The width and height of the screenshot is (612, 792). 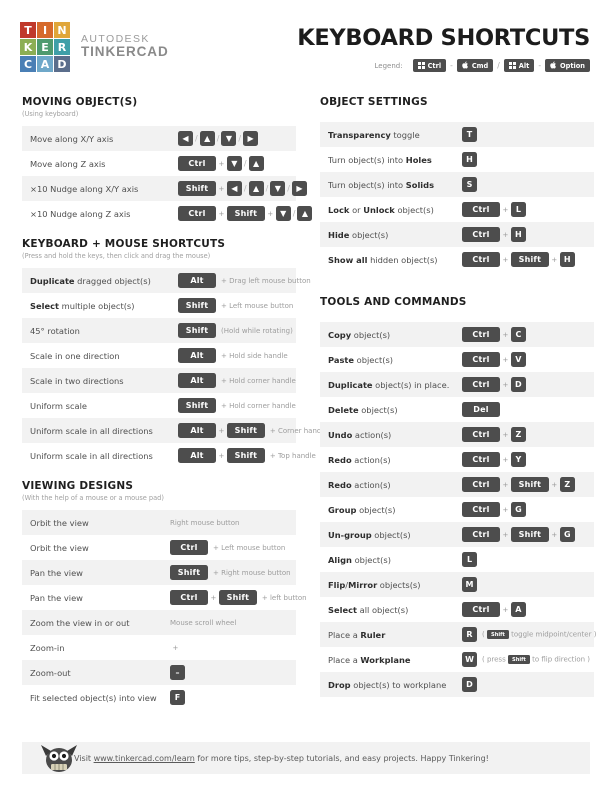 I want to click on shortcut-label: Undo action(s), so click(x=360, y=434).